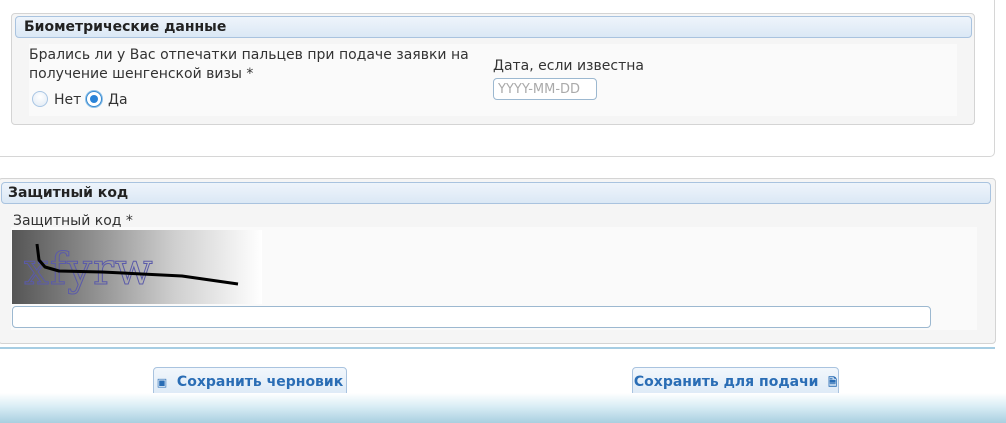 This screenshot has height=423, width=1006. I want to click on radio-no-label: Нет, so click(68, 100).